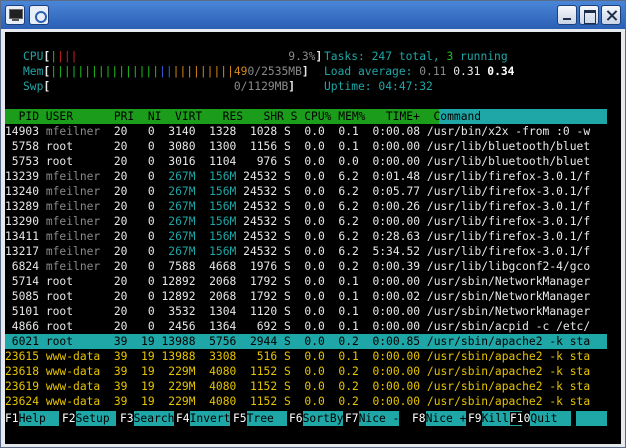 The height and width of the screenshot is (448, 626). What do you see at coordinates (352, 418) in the screenshot?
I see `fkey-number: F7` at bounding box center [352, 418].